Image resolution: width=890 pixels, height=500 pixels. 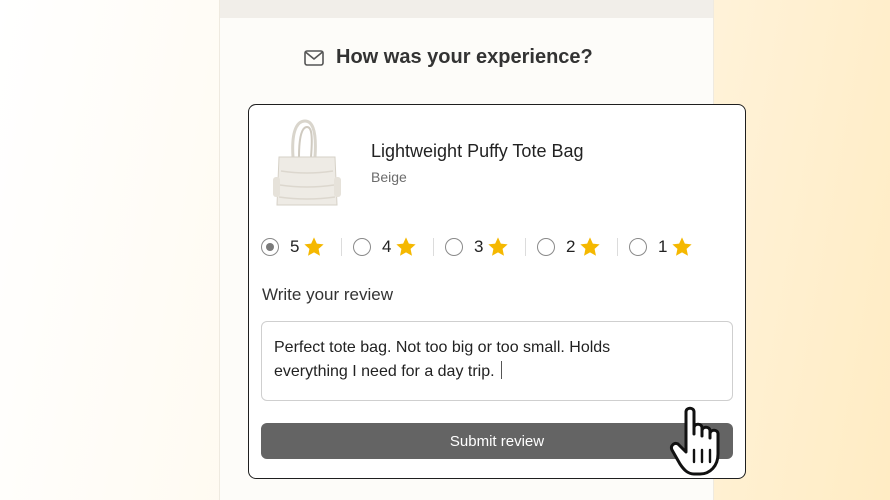 I want to click on rating-label-3: 3, so click(x=479, y=246).